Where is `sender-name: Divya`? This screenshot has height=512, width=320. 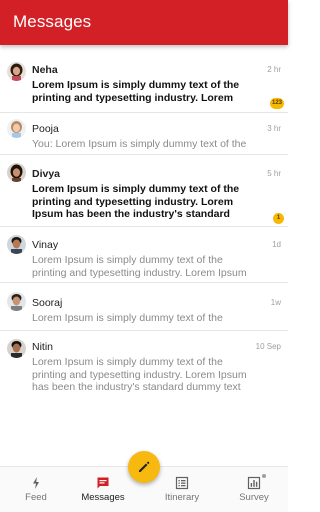 sender-name: Divya is located at coordinates (46, 174).